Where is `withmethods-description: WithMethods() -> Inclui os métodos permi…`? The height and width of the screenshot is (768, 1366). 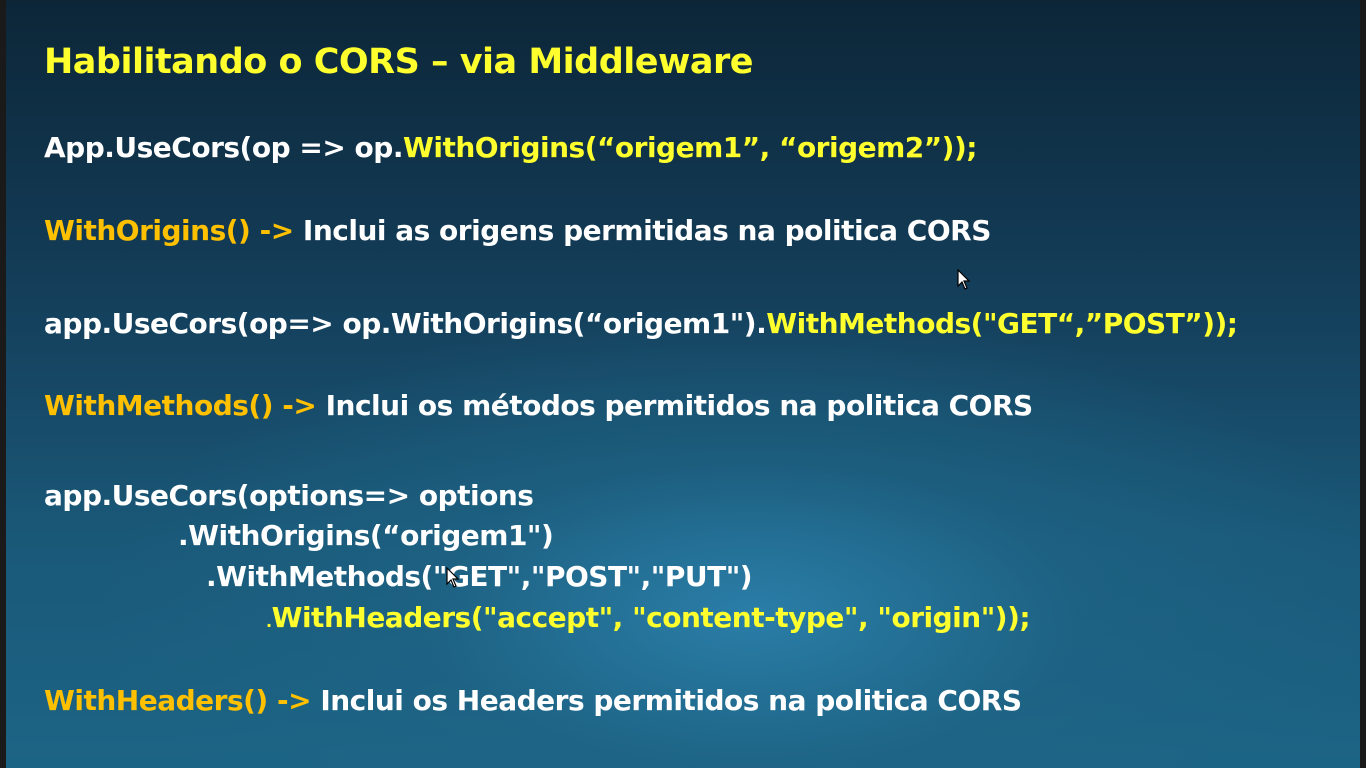 withmethods-description: WithMethods() -> Inclui os métodos permi… is located at coordinates (538, 406).